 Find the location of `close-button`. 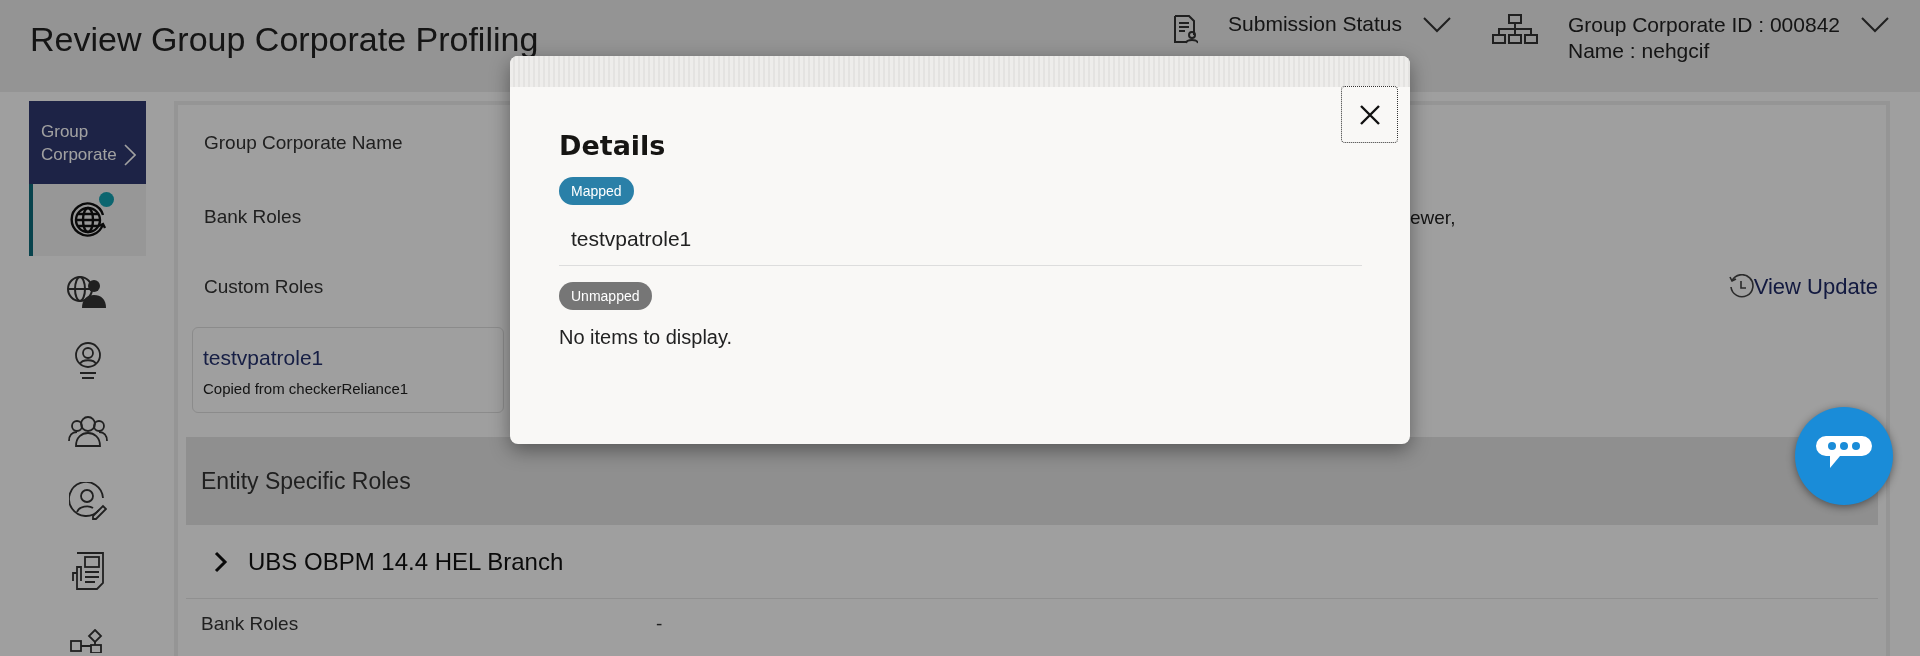

close-button is located at coordinates (1369, 114).